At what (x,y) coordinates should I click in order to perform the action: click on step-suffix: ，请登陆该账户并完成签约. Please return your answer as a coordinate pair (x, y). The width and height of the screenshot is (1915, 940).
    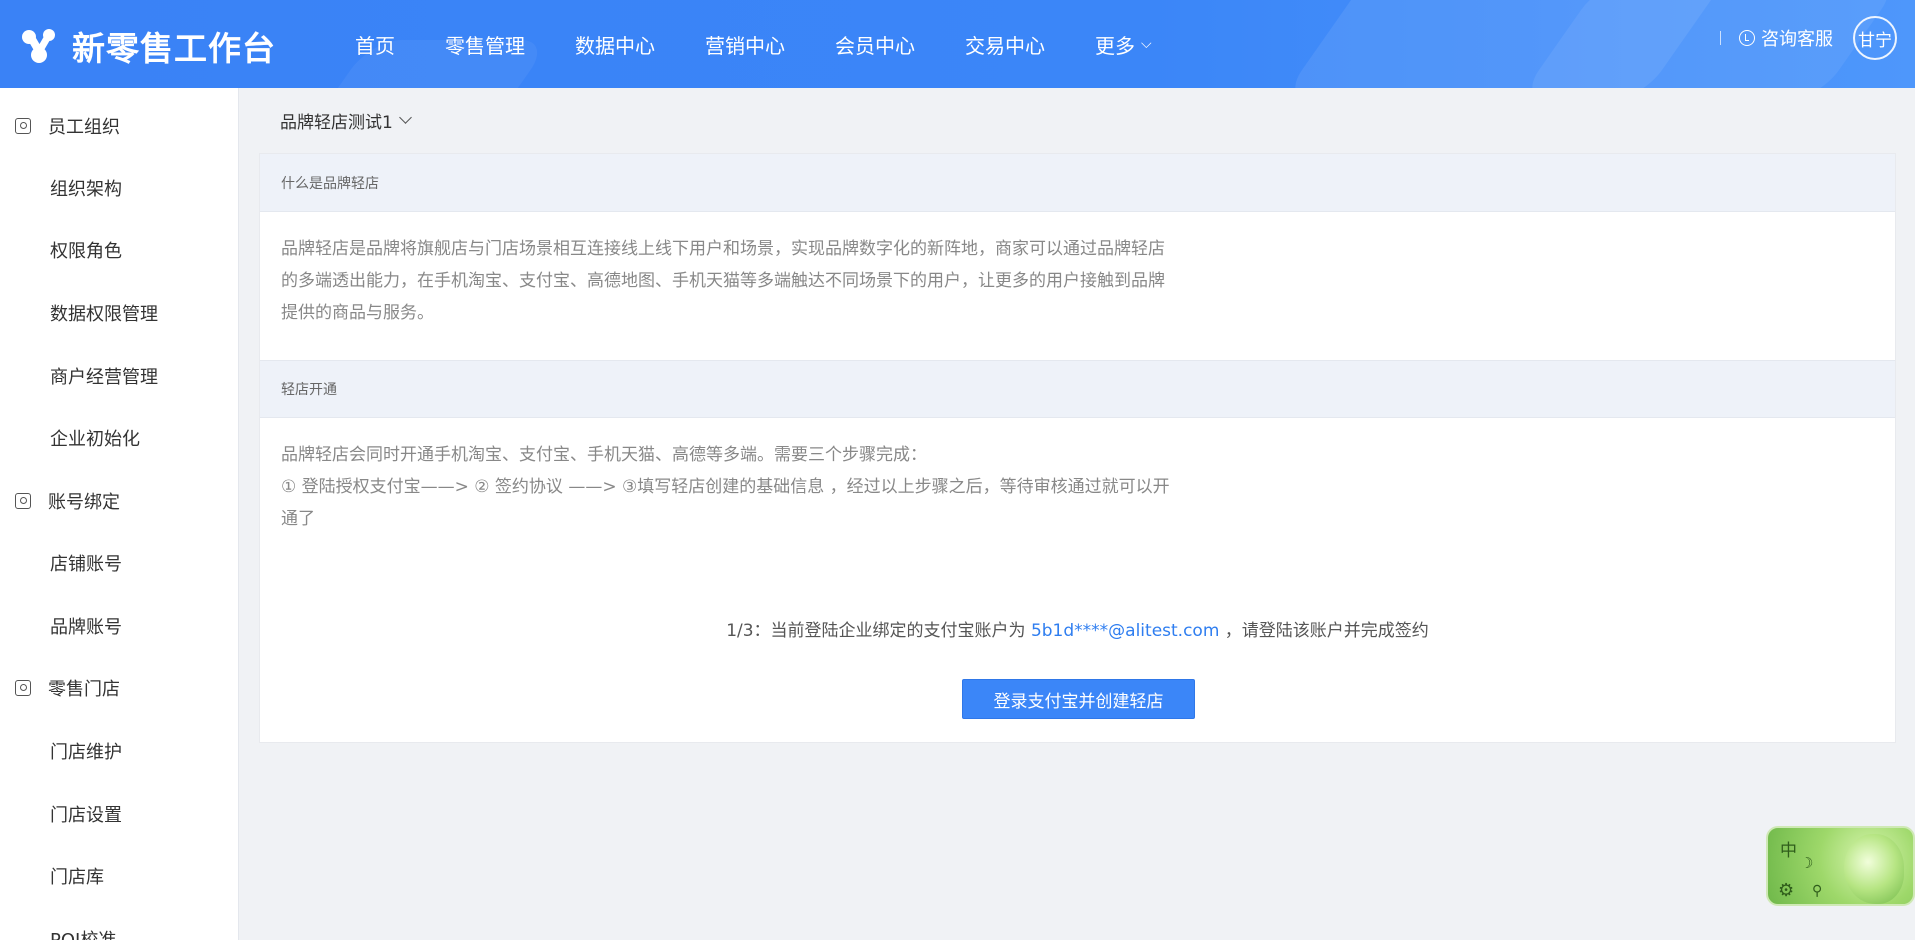
    Looking at the image, I should click on (1324, 631).